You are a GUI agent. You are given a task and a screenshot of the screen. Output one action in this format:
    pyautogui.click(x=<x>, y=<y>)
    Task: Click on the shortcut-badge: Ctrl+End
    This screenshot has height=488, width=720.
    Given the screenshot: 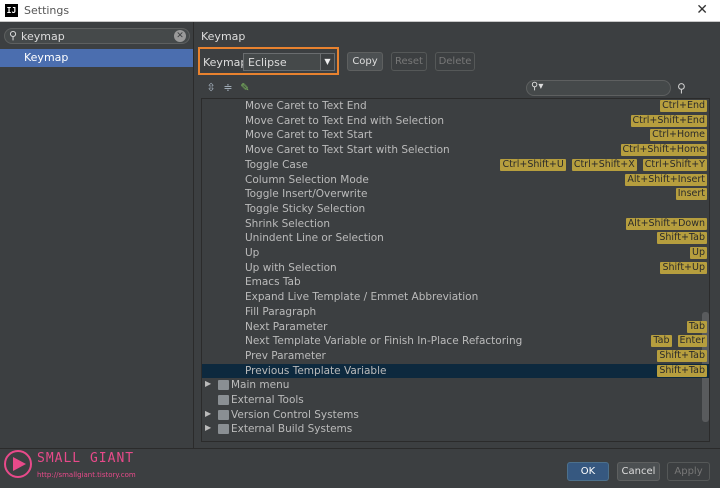 What is the action you would take?
    pyautogui.click(x=683, y=106)
    